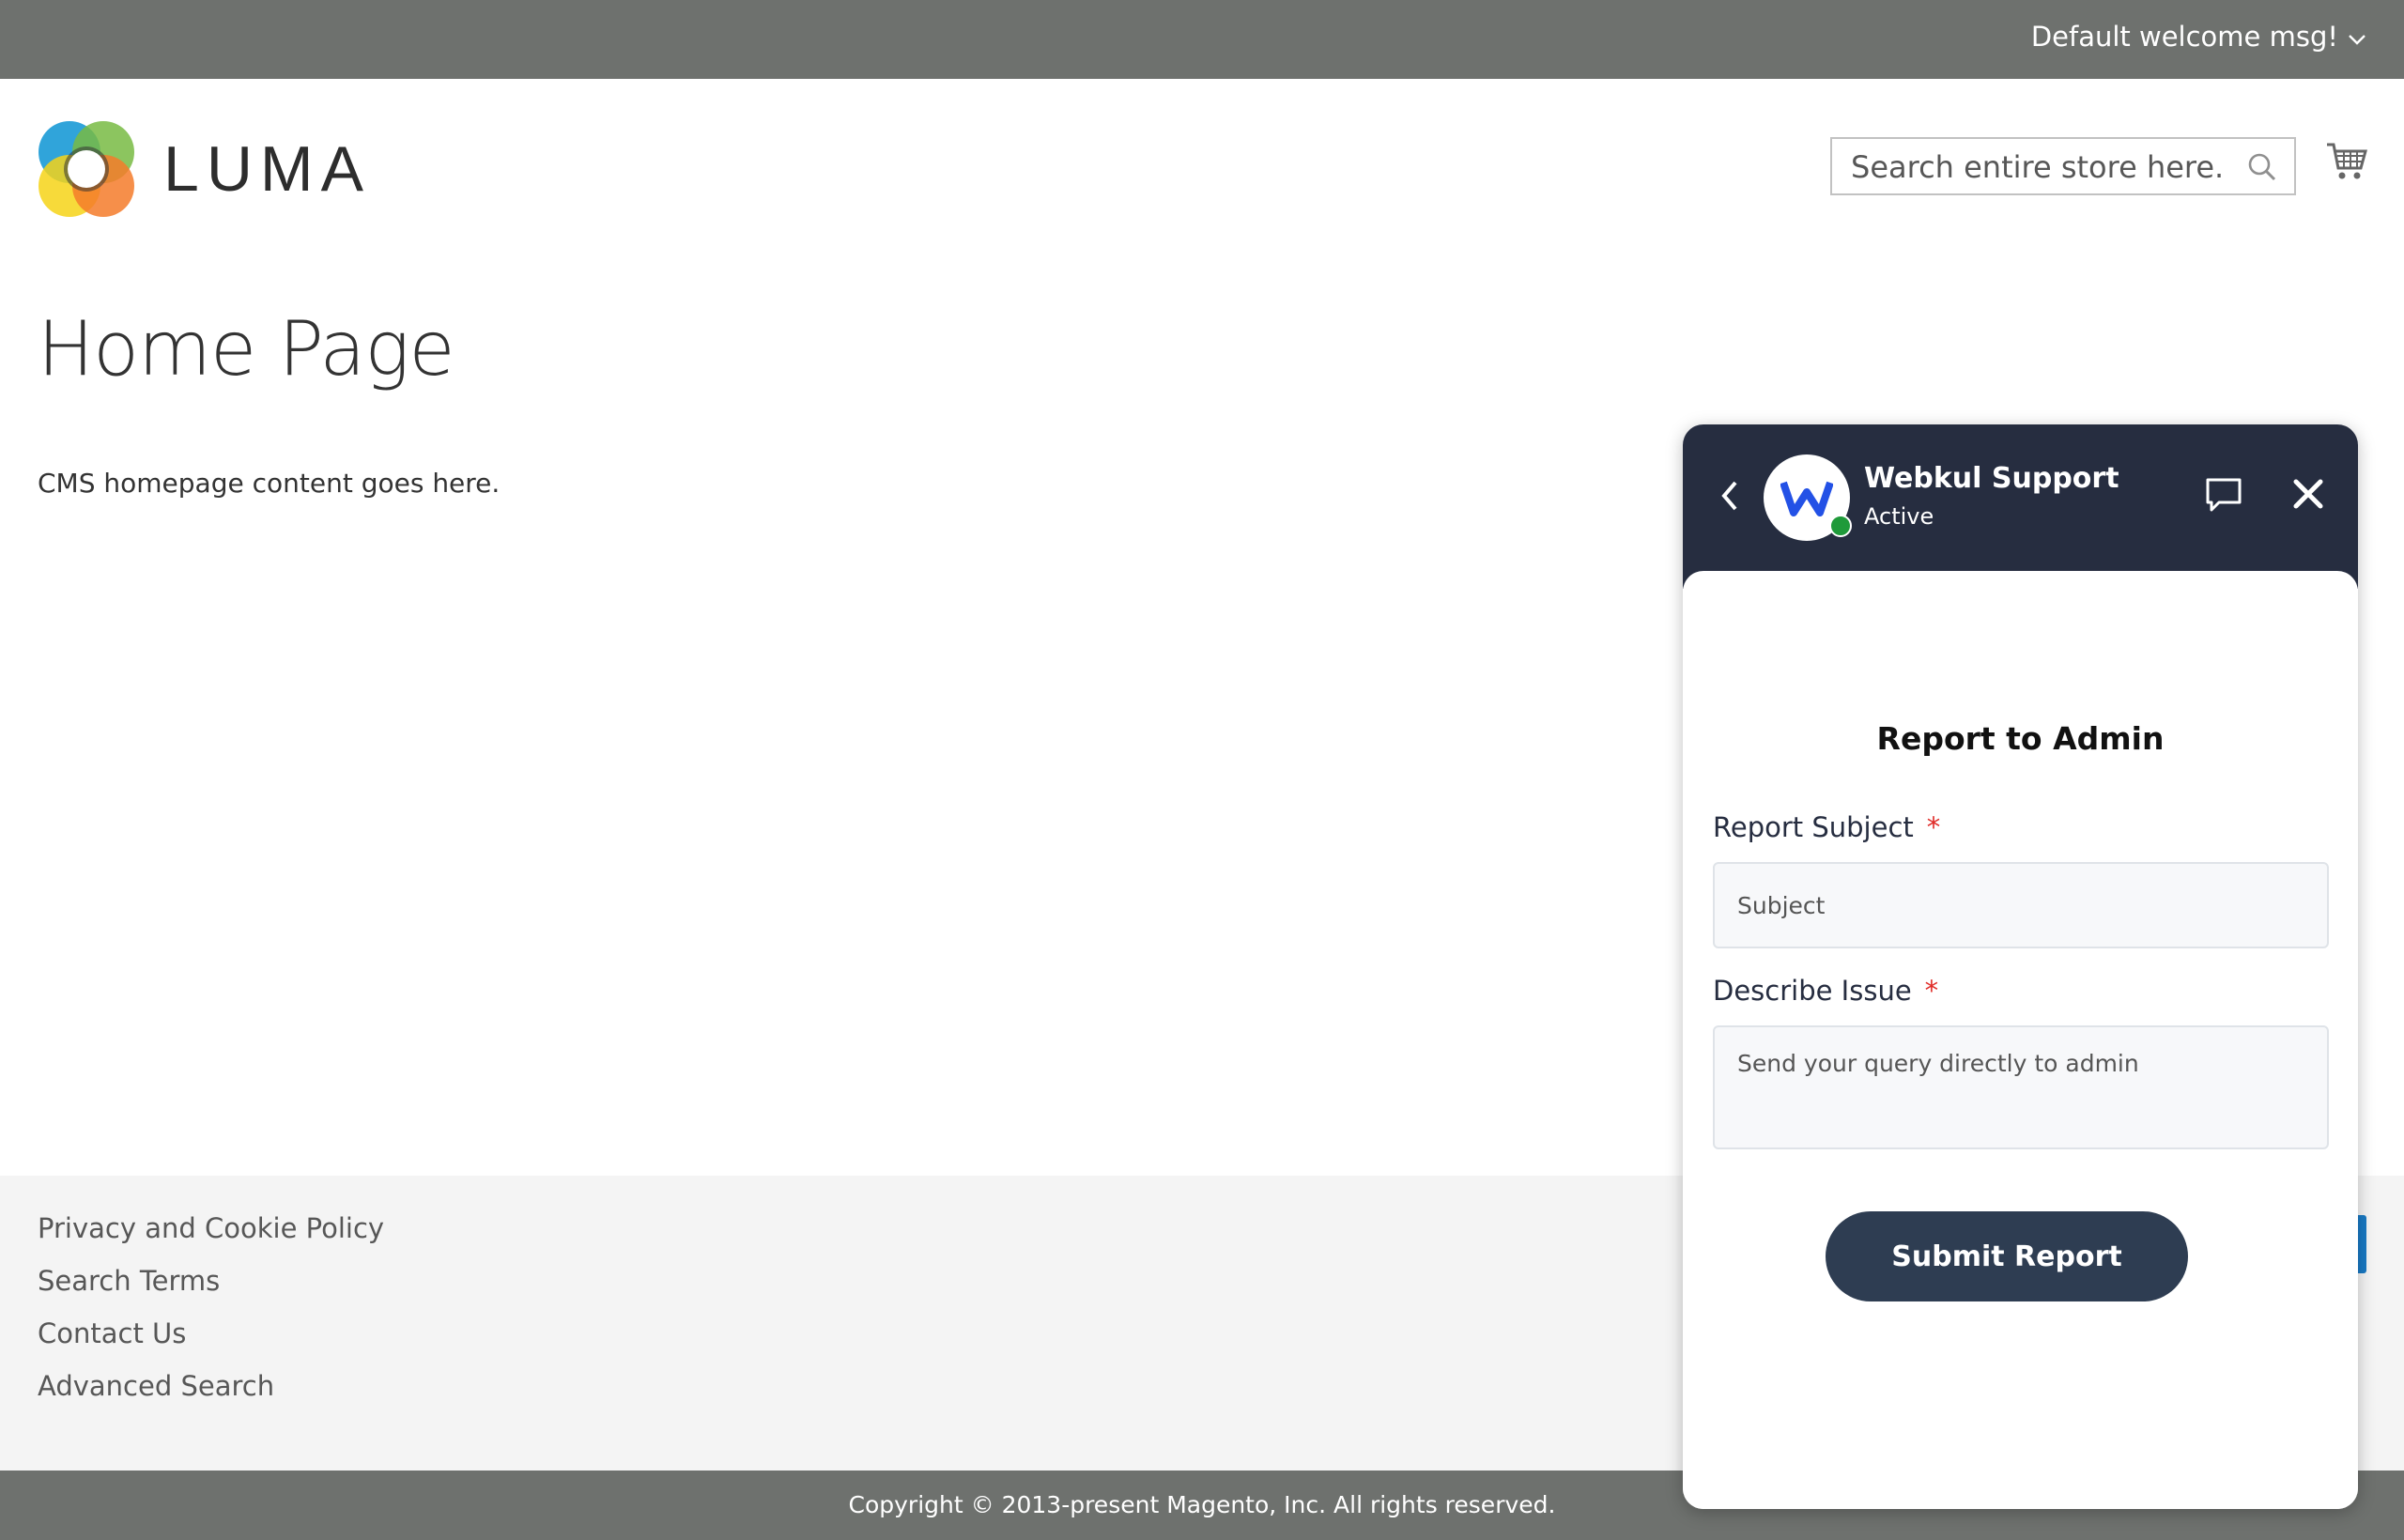  What do you see at coordinates (1202, 168) in the screenshot?
I see `site-header: LUMA` at bounding box center [1202, 168].